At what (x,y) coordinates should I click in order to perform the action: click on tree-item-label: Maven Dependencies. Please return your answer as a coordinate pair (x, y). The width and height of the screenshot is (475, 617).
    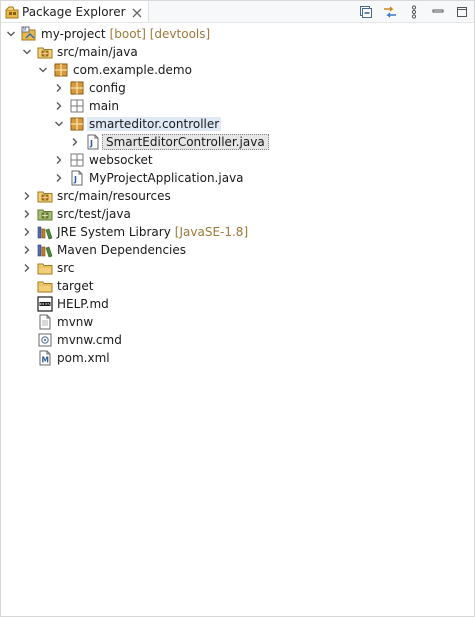
    Looking at the image, I should click on (122, 250).